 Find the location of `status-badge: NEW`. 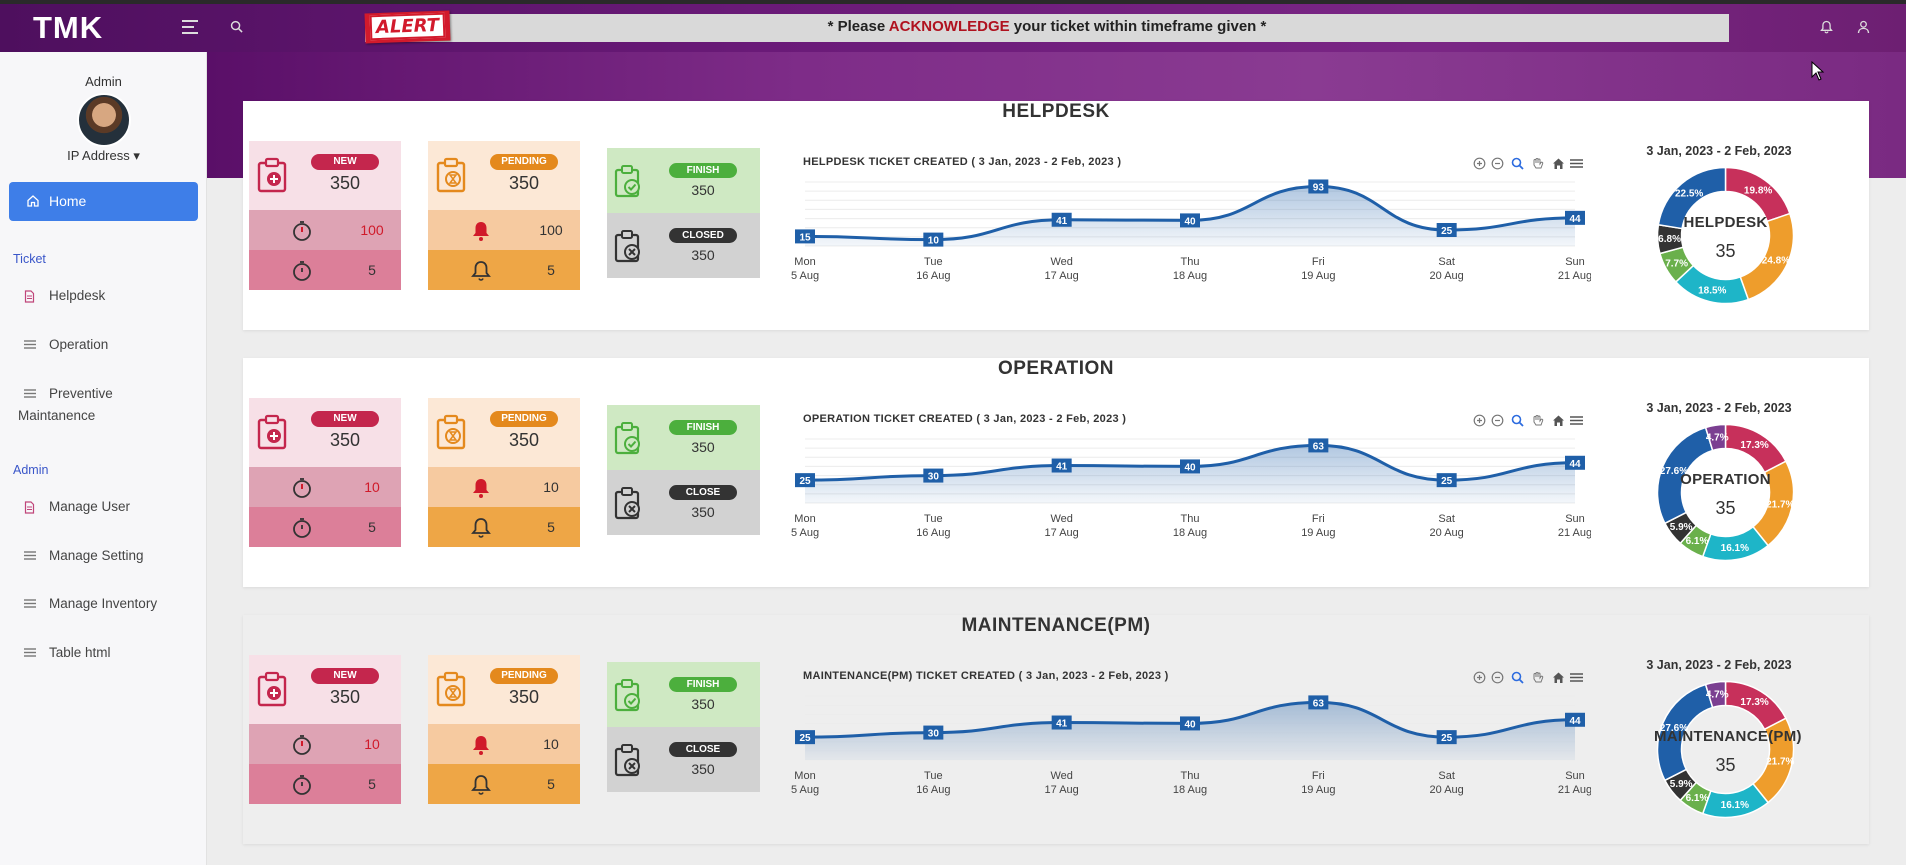

status-badge: NEW is located at coordinates (345, 162).